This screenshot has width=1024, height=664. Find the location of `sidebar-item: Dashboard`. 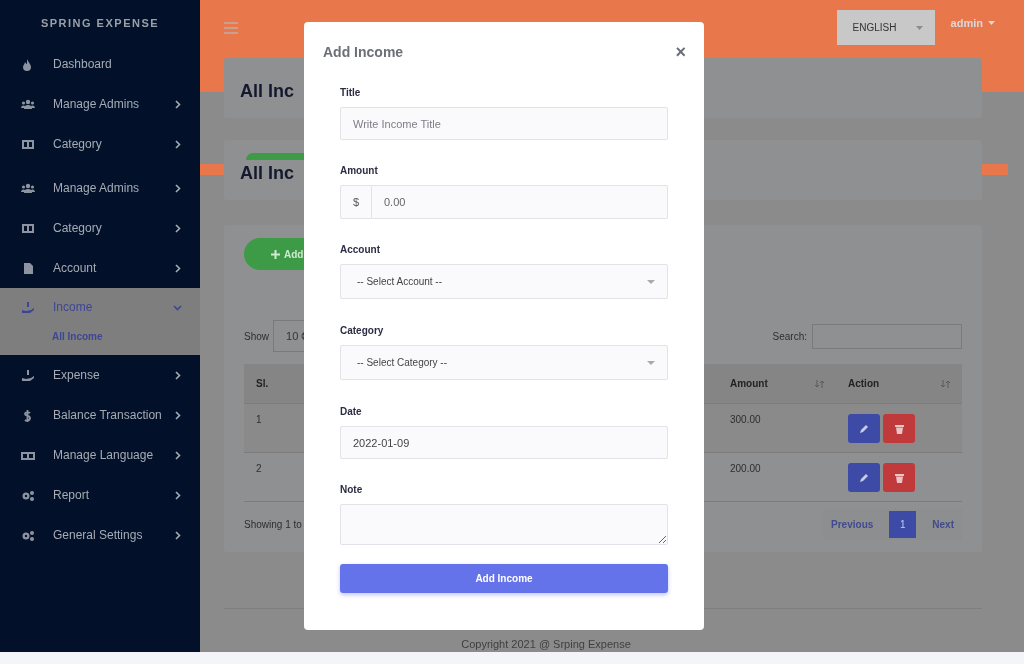

sidebar-item: Dashboard is located at coordinates (100, 64).